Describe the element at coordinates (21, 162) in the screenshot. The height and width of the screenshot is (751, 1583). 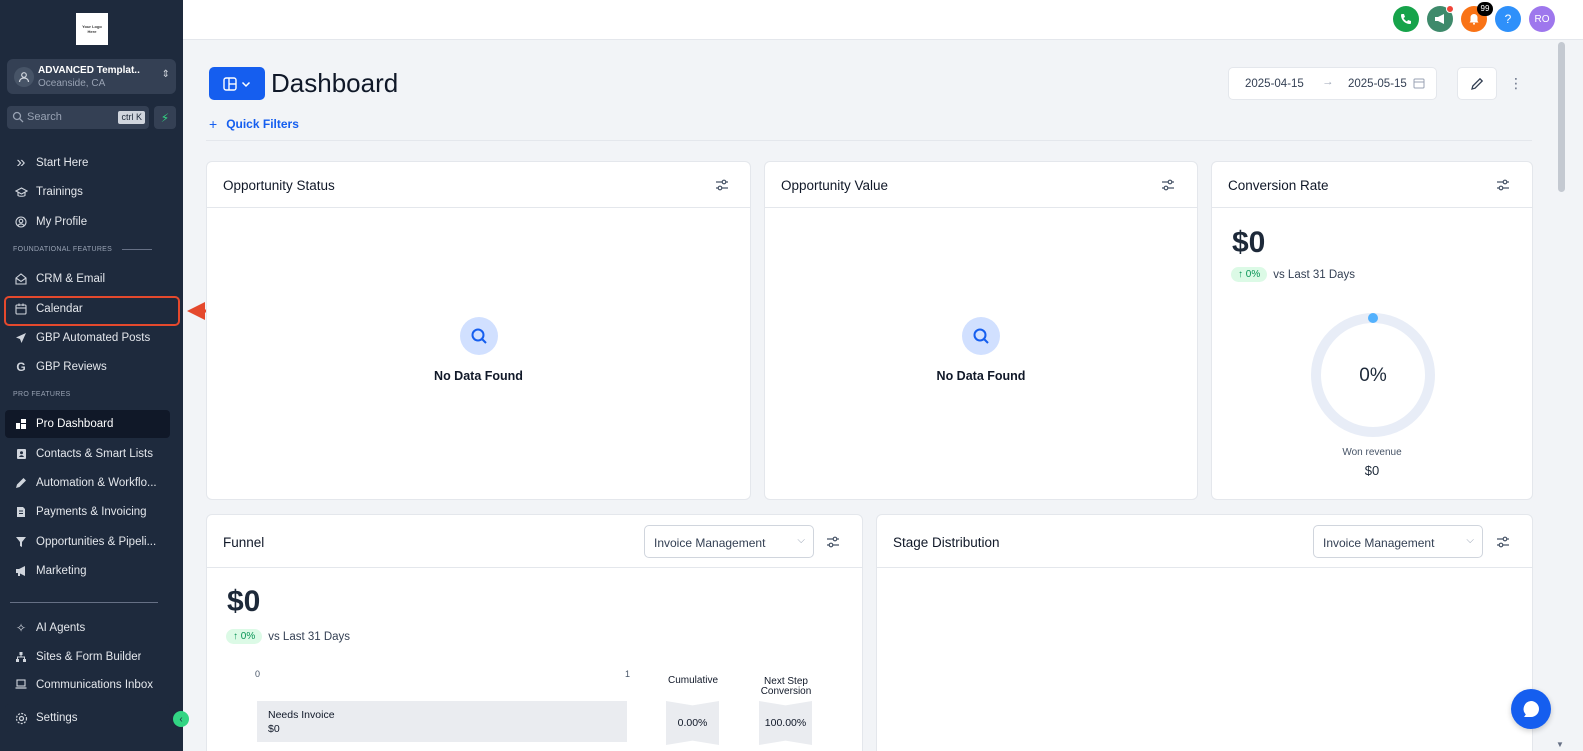
I see `chevrons-right-icon: »` at that location.